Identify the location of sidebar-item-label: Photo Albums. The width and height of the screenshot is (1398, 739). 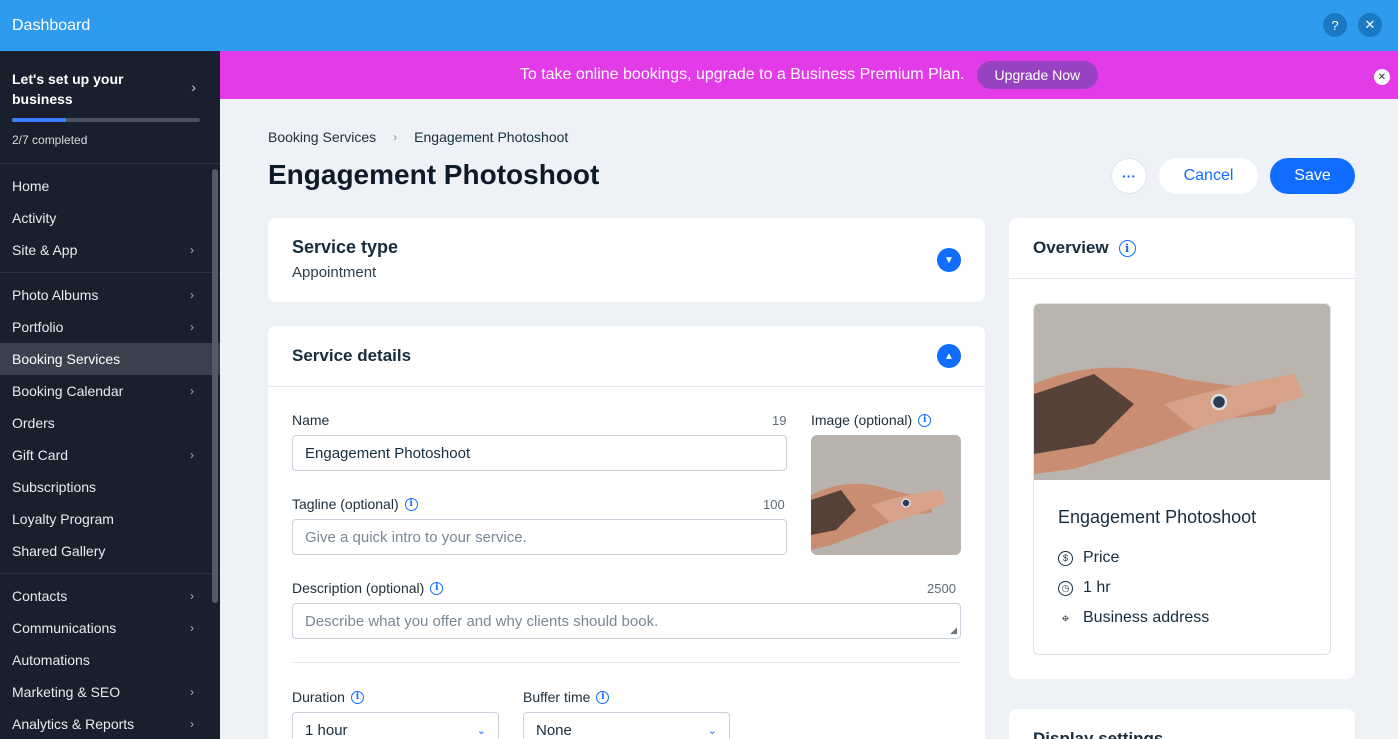
(55, 295).